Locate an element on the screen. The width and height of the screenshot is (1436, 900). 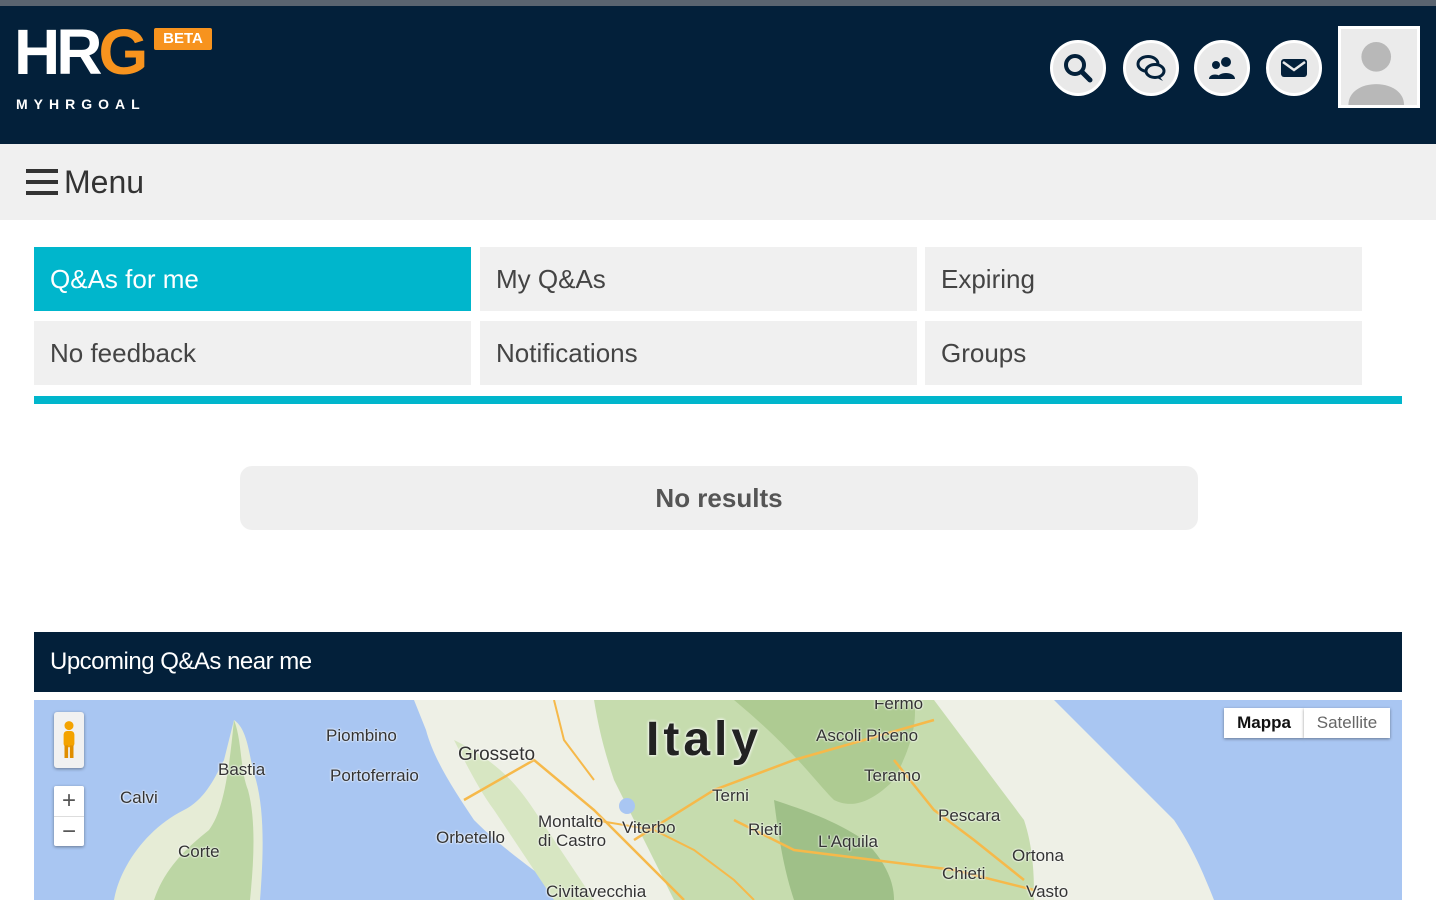
beta-badge: BETA is located at coordinates (183, 39).